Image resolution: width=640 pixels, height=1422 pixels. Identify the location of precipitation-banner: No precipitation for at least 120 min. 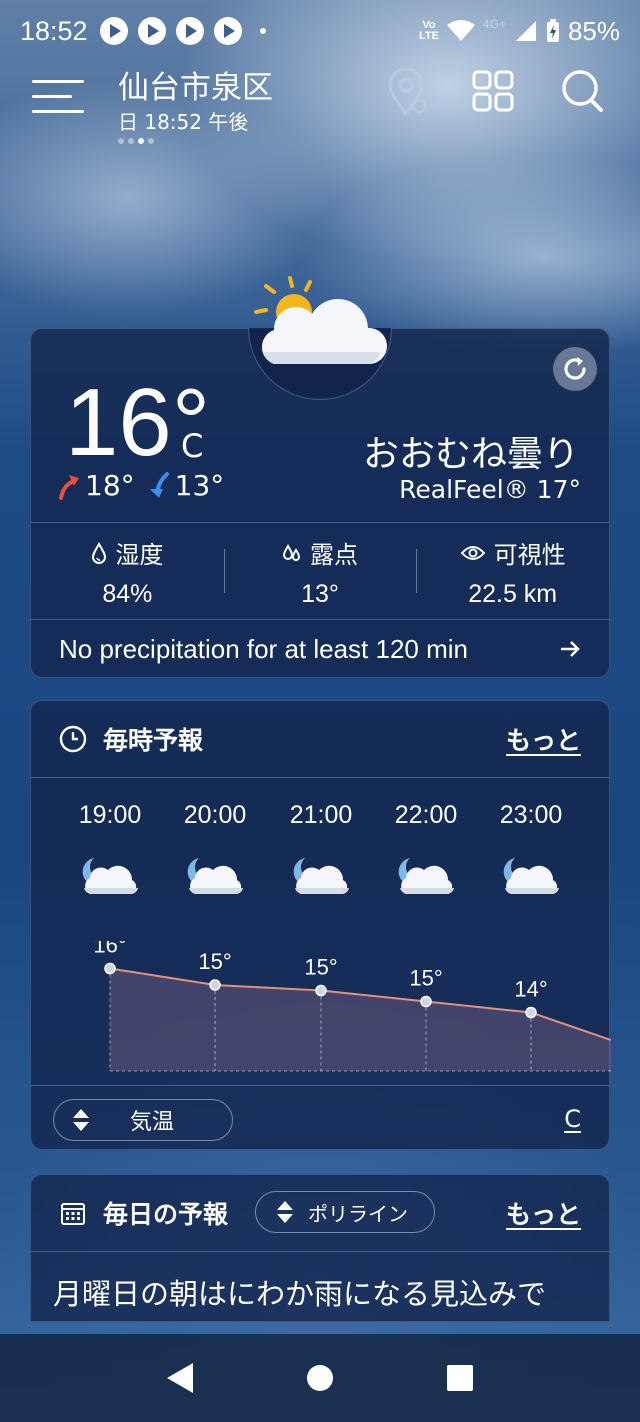
(320, 649).